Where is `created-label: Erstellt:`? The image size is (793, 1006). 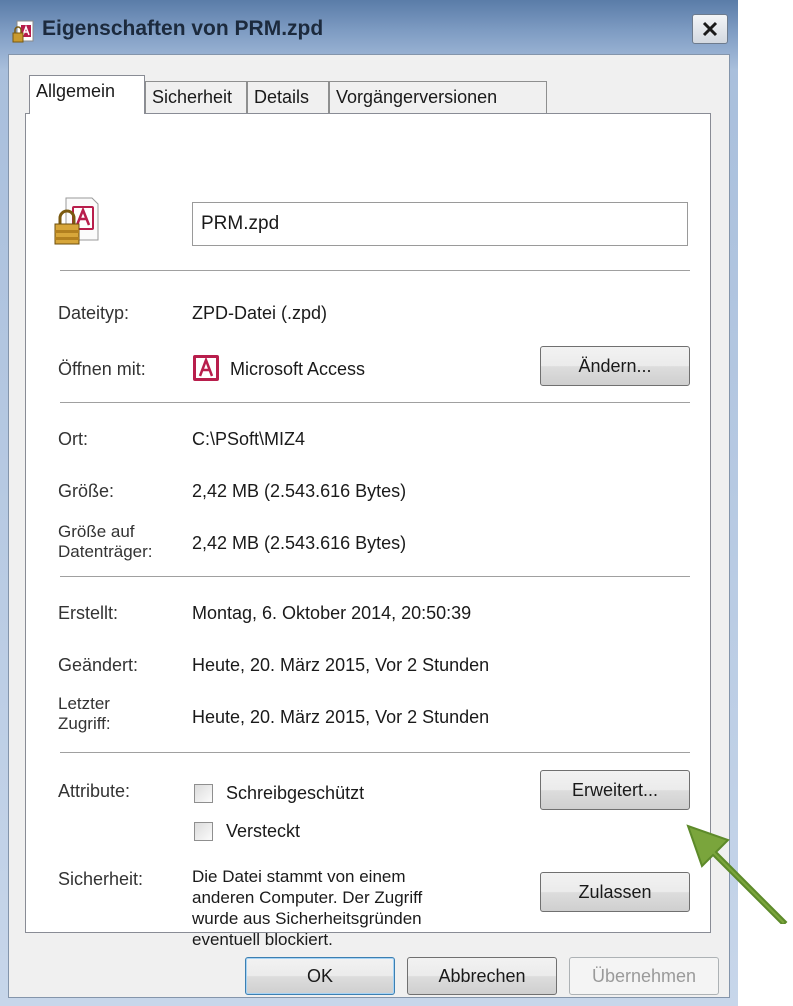 created-label: Erstellt: is located at coordinates (88, 613).